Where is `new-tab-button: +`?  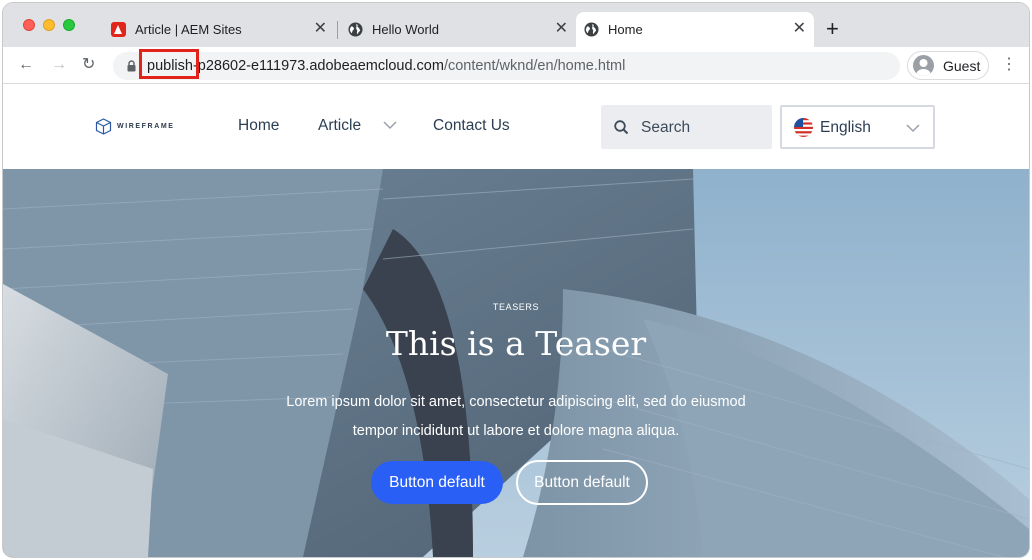 new-tab-button: + is located at coordinates (832, 29).